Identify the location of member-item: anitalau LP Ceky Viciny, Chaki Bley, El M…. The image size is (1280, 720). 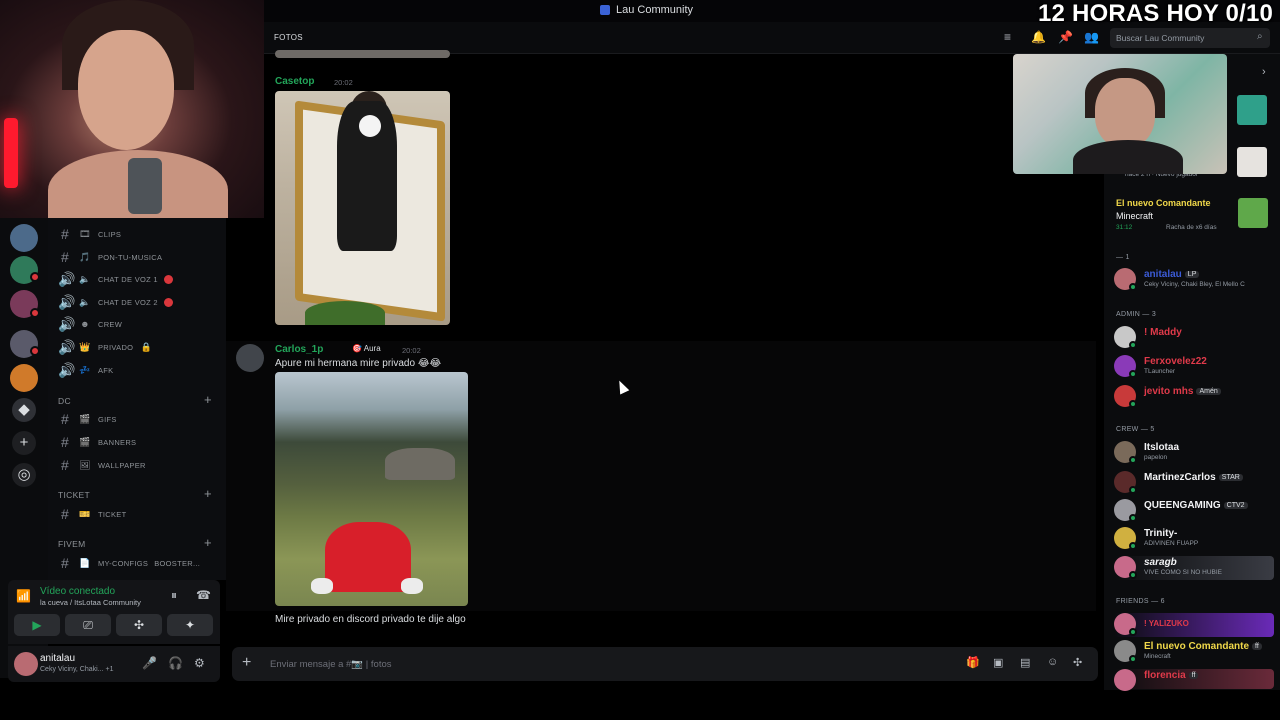
(1194, 280).